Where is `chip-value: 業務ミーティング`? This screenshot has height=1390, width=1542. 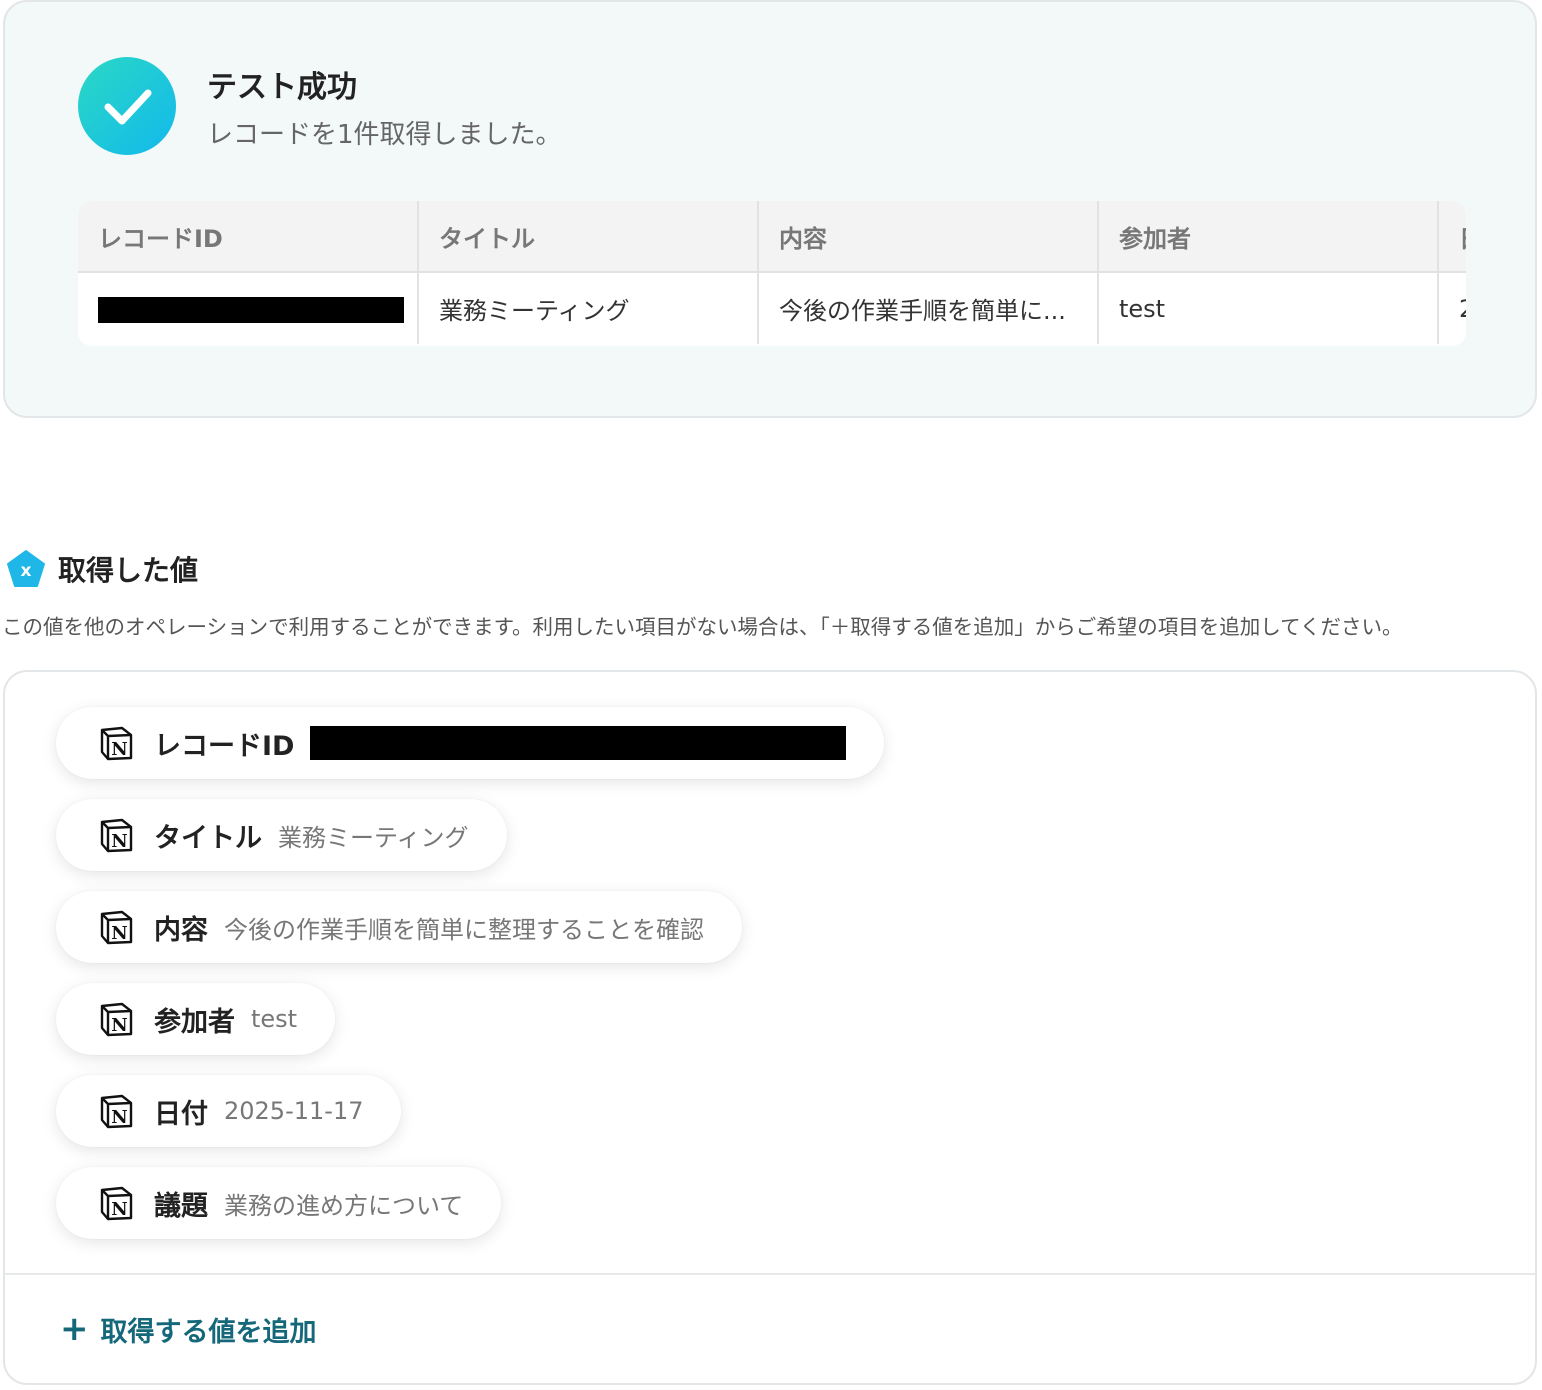 chip-value: 業務ミーティング is located at coordinates (373, 837).